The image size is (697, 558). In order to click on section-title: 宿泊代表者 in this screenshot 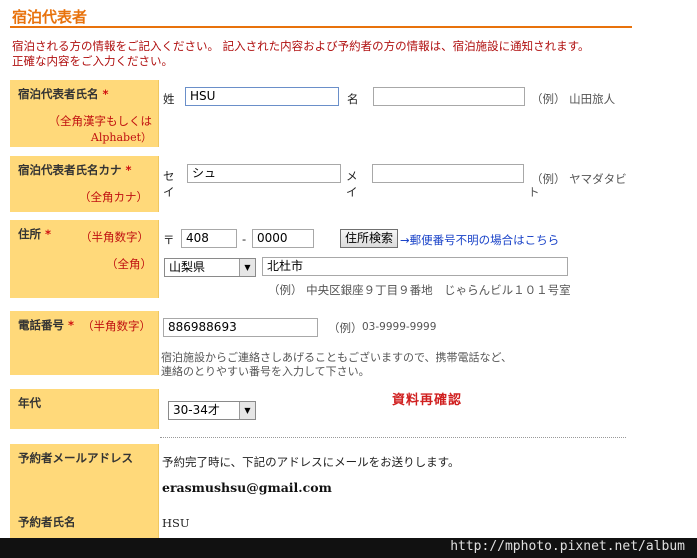, I will do `click(50, 17)`.